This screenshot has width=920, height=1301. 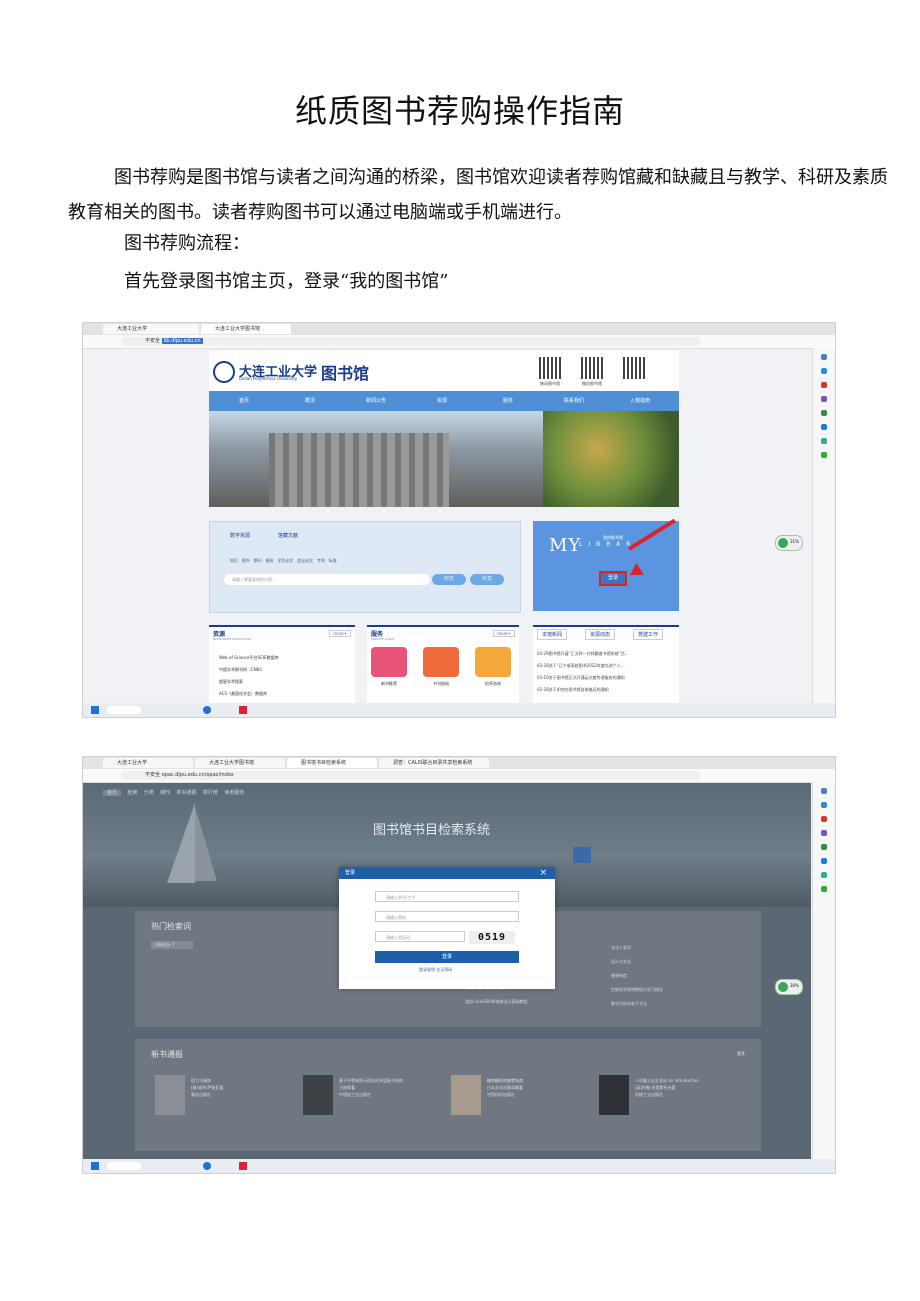 What do you see at coordinates (447, 916) in the screenshot?
I see `password-input: 请输入密码` at bounding box center [447, 916].